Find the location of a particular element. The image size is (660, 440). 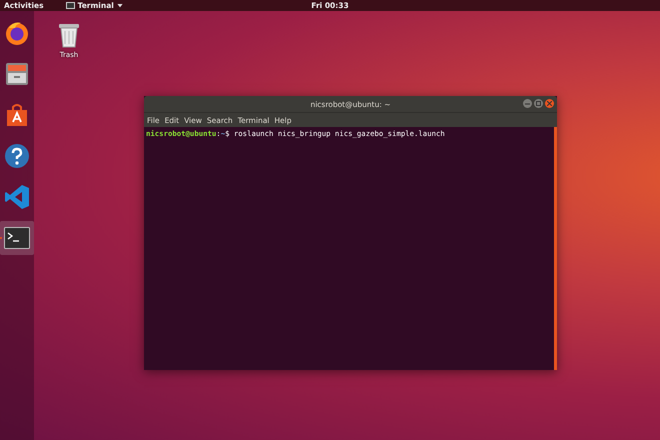

close-icon is located at coordinates (549, 103).